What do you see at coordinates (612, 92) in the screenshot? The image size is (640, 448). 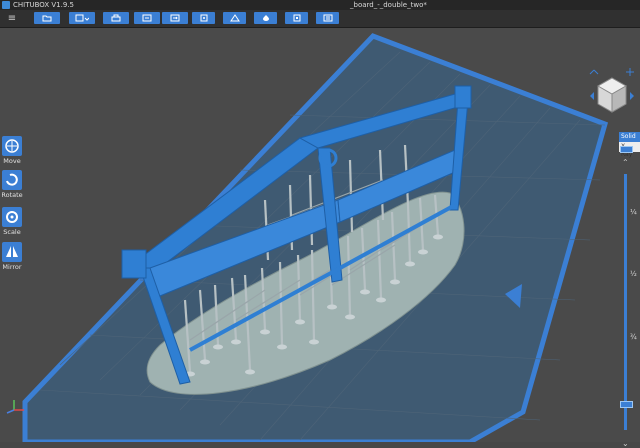 I see `view-cube` at bounding box center [612, 92].